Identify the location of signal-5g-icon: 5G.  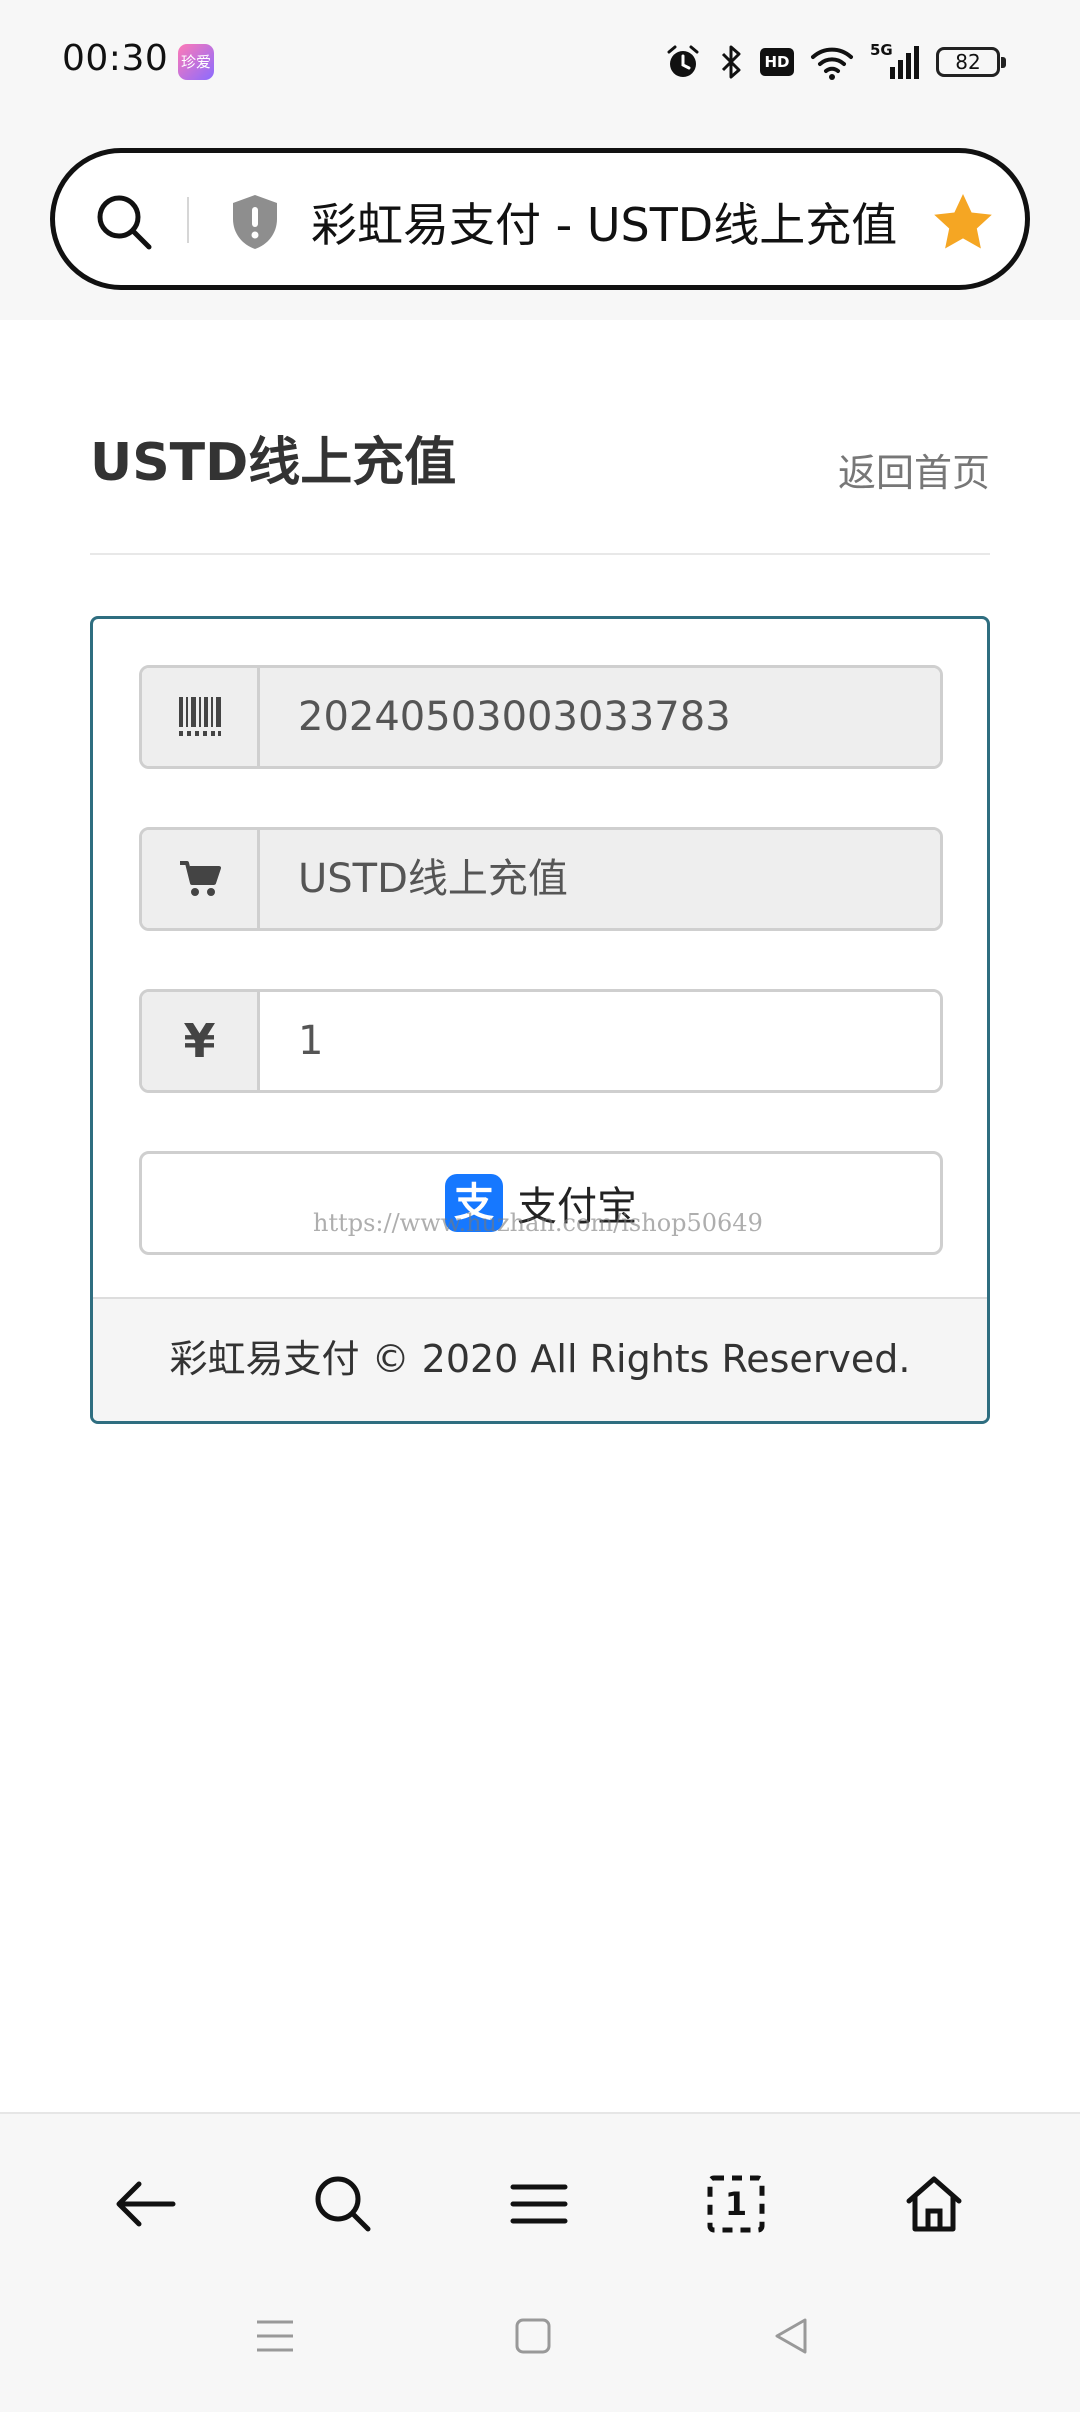
(895, 61).